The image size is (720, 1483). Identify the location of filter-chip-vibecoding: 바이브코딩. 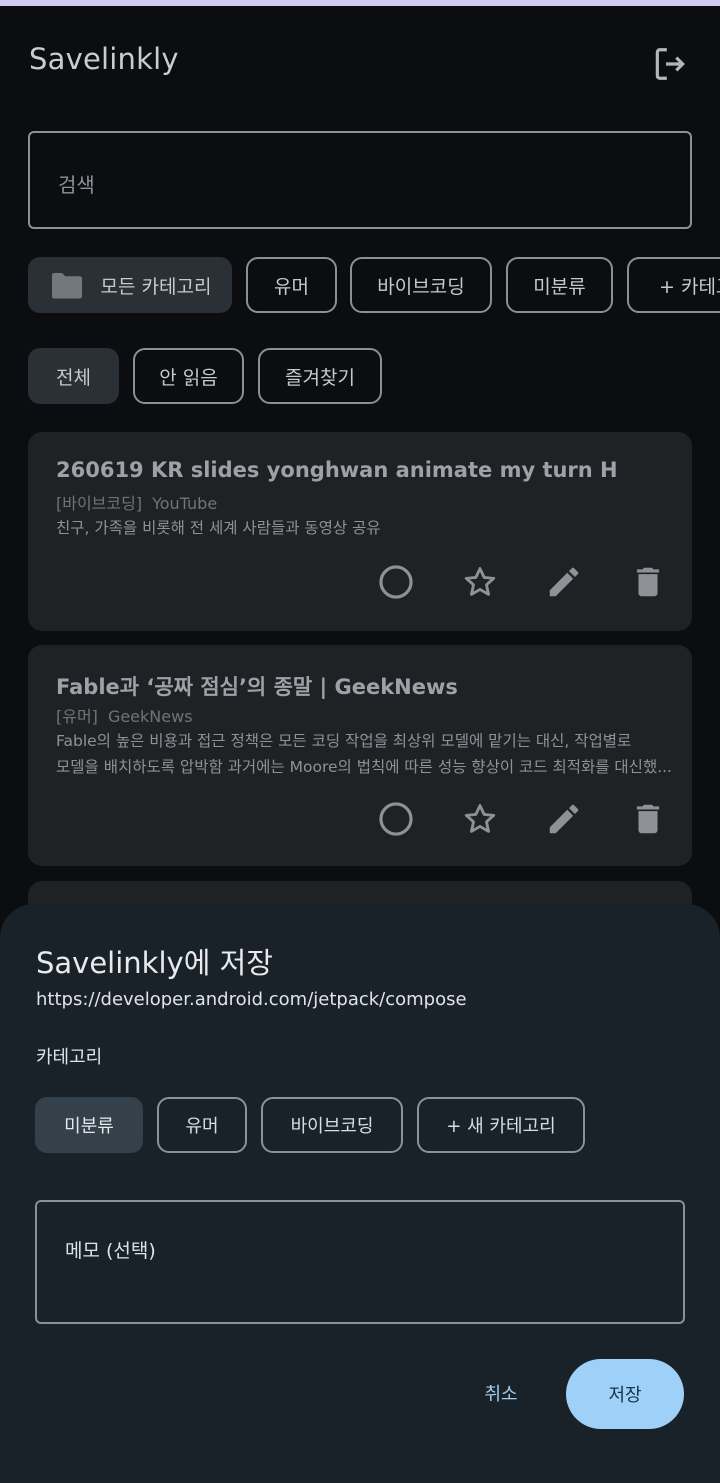
(421, 285).